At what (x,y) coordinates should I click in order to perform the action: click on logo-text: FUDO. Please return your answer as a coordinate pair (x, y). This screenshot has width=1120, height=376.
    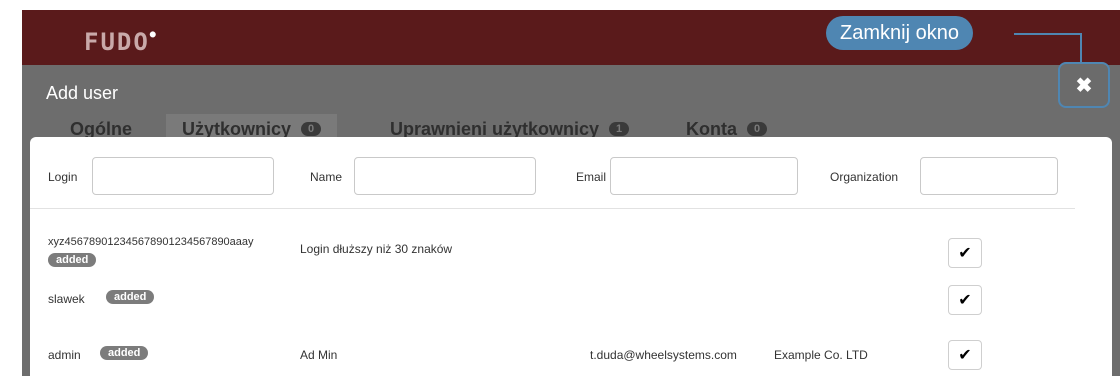
    Looking at the image, I should click on (117, 42).